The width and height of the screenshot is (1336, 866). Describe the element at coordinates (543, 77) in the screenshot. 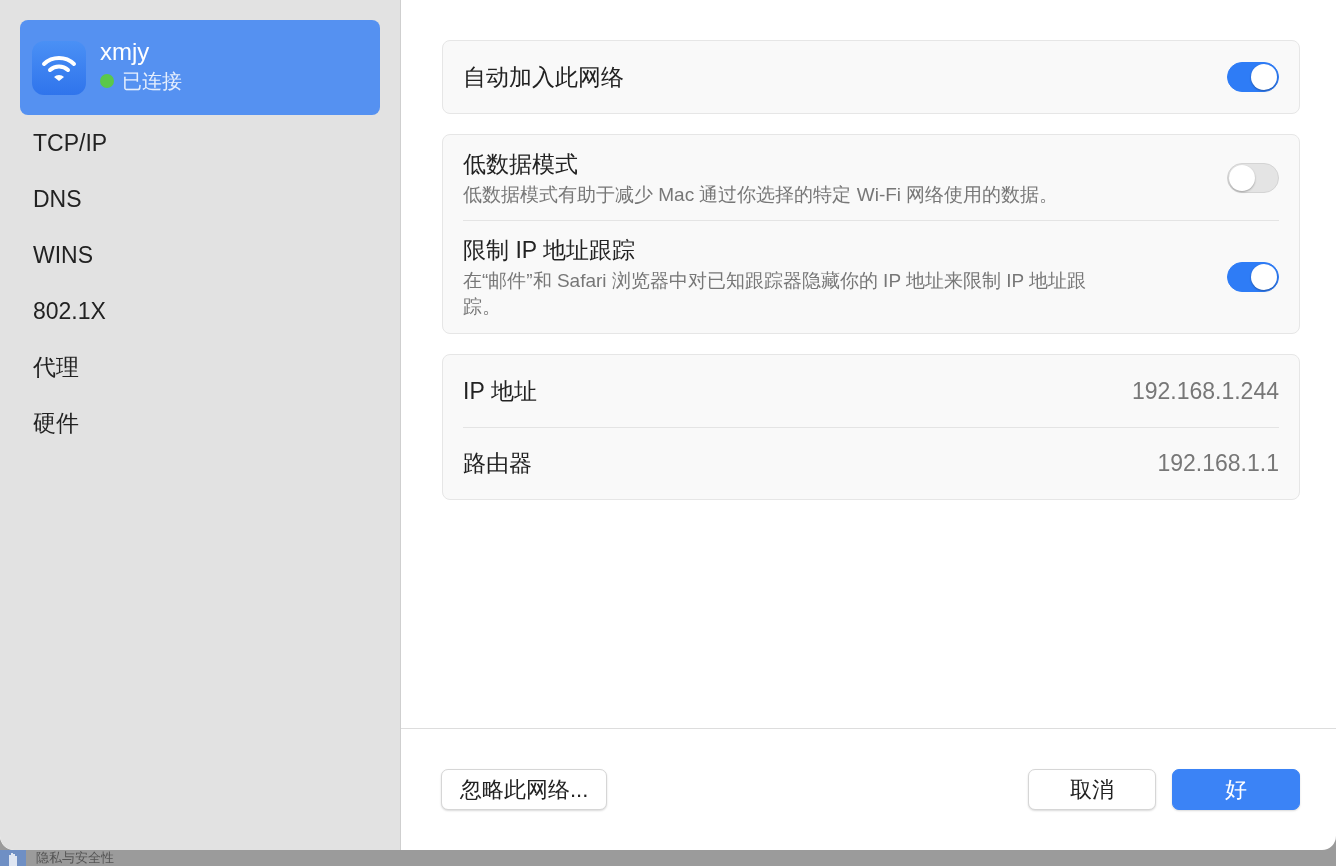

I see `setting-label: 自动加入此网络` at that location.